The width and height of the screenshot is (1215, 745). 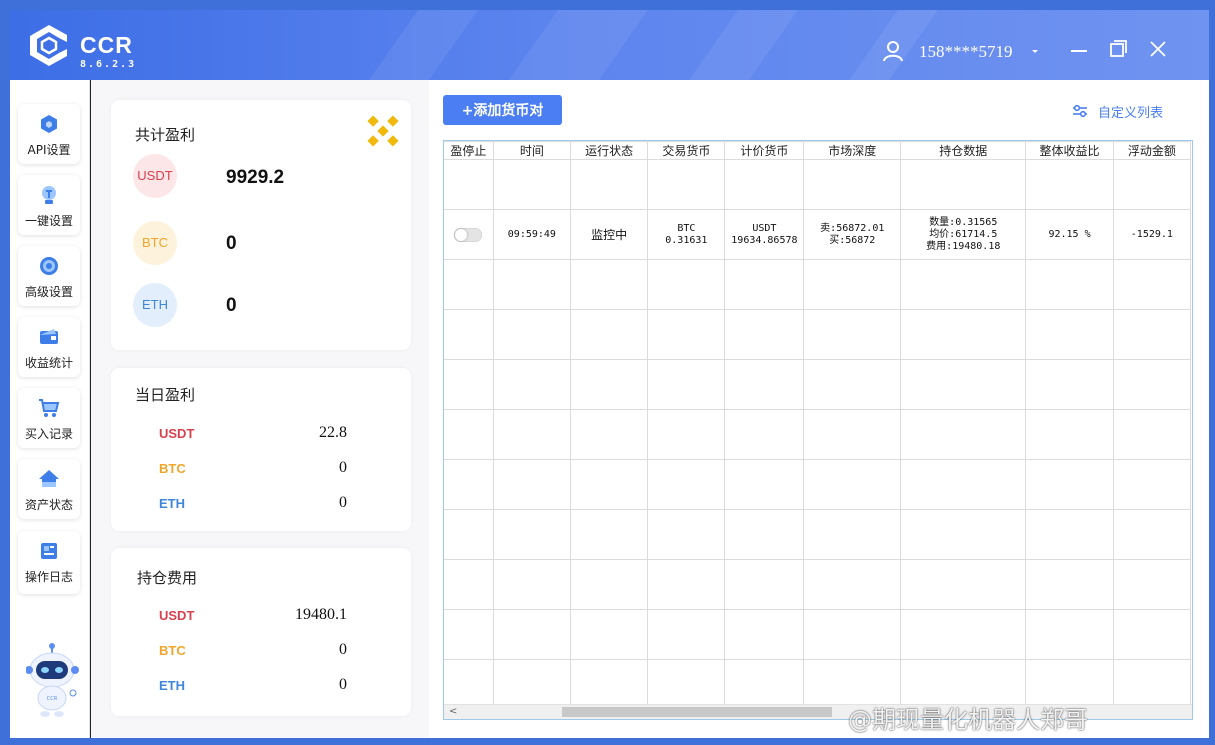 I want to click on sliders-icon, so click(x=1080, y=111).